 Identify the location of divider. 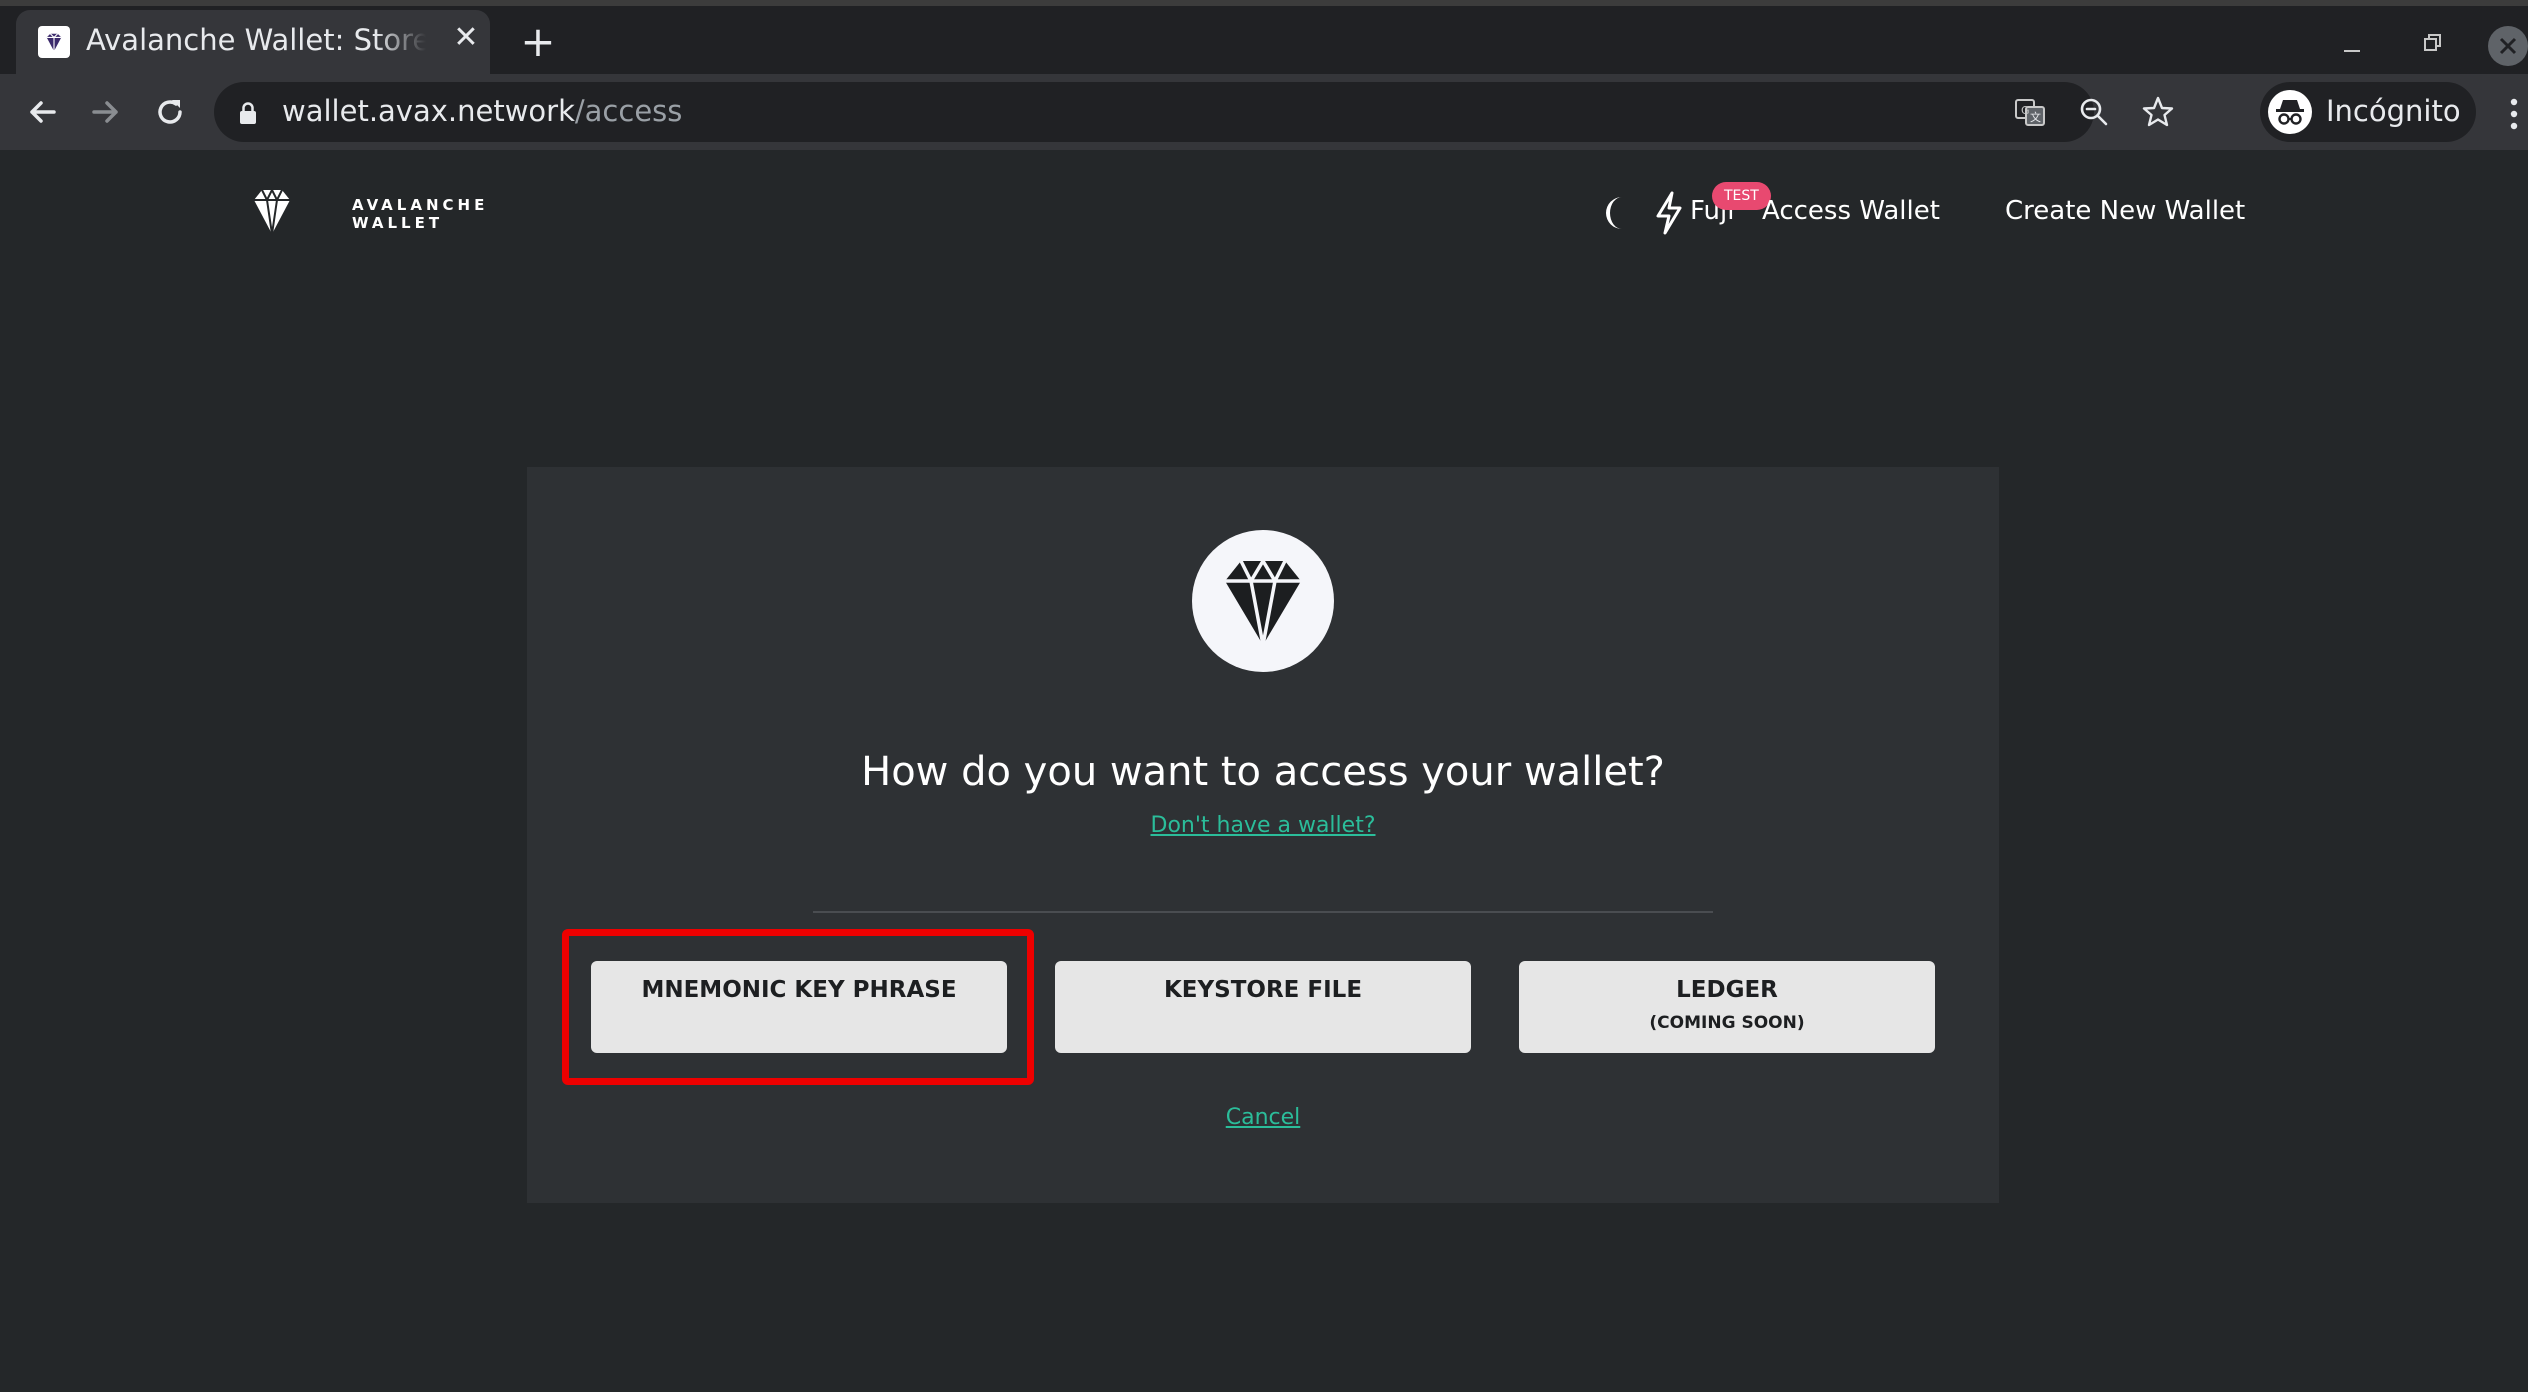
(1263, 912).